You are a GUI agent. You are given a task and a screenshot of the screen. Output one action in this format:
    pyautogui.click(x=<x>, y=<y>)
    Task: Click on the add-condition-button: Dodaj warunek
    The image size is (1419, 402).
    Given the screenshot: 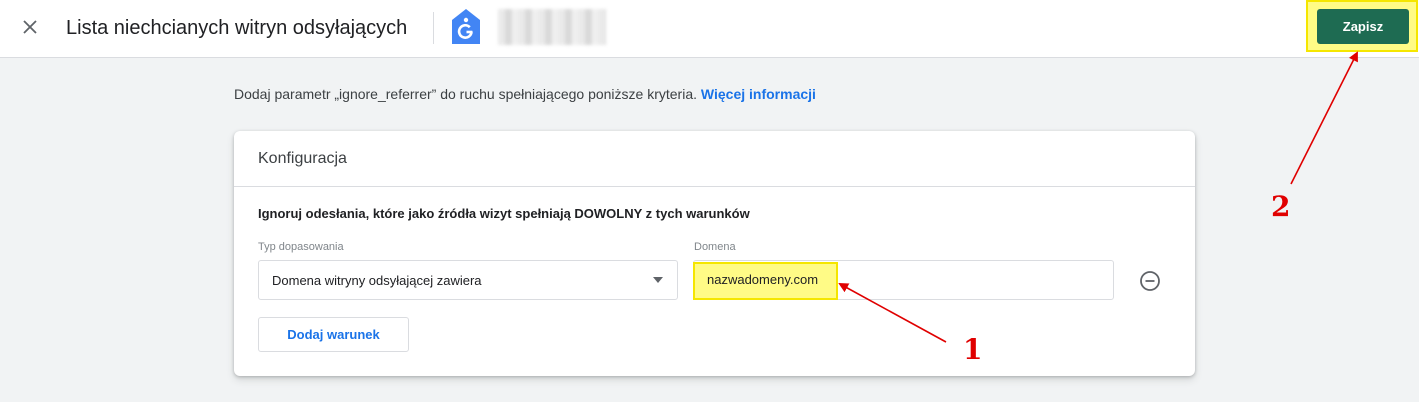 What is the action you would take?
    pyautogui.click(x=333, y=334)
    